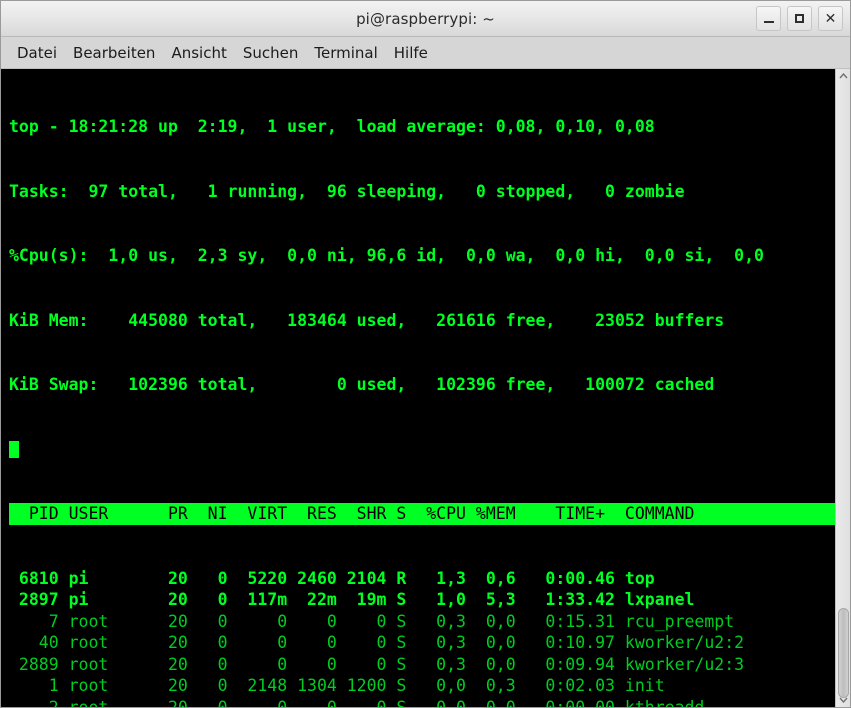 Image resolution: width=851 pixels, height=708 pixels. I want to click on close-button: ✕, so click(830, 18).